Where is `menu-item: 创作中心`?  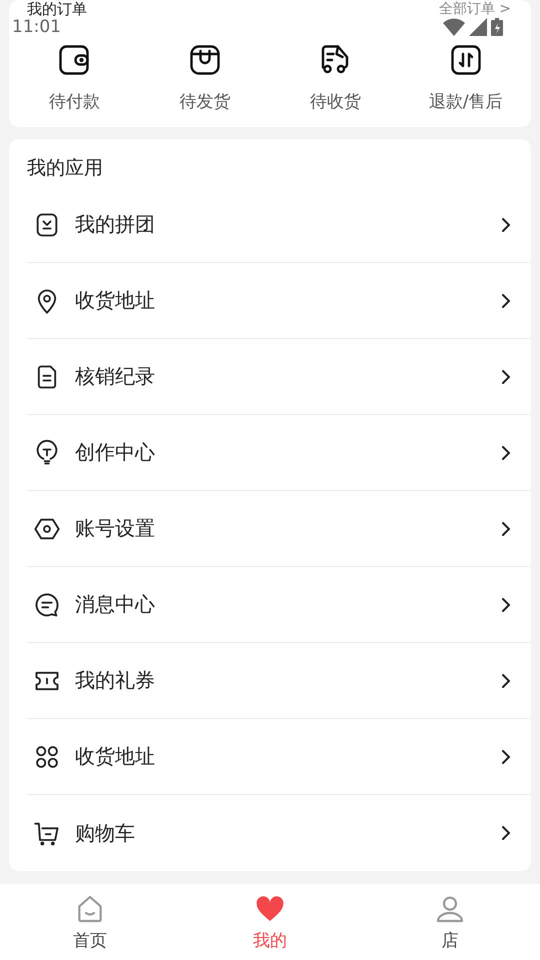
menu-item: 创作中心 is located at coordinates (279, 453).